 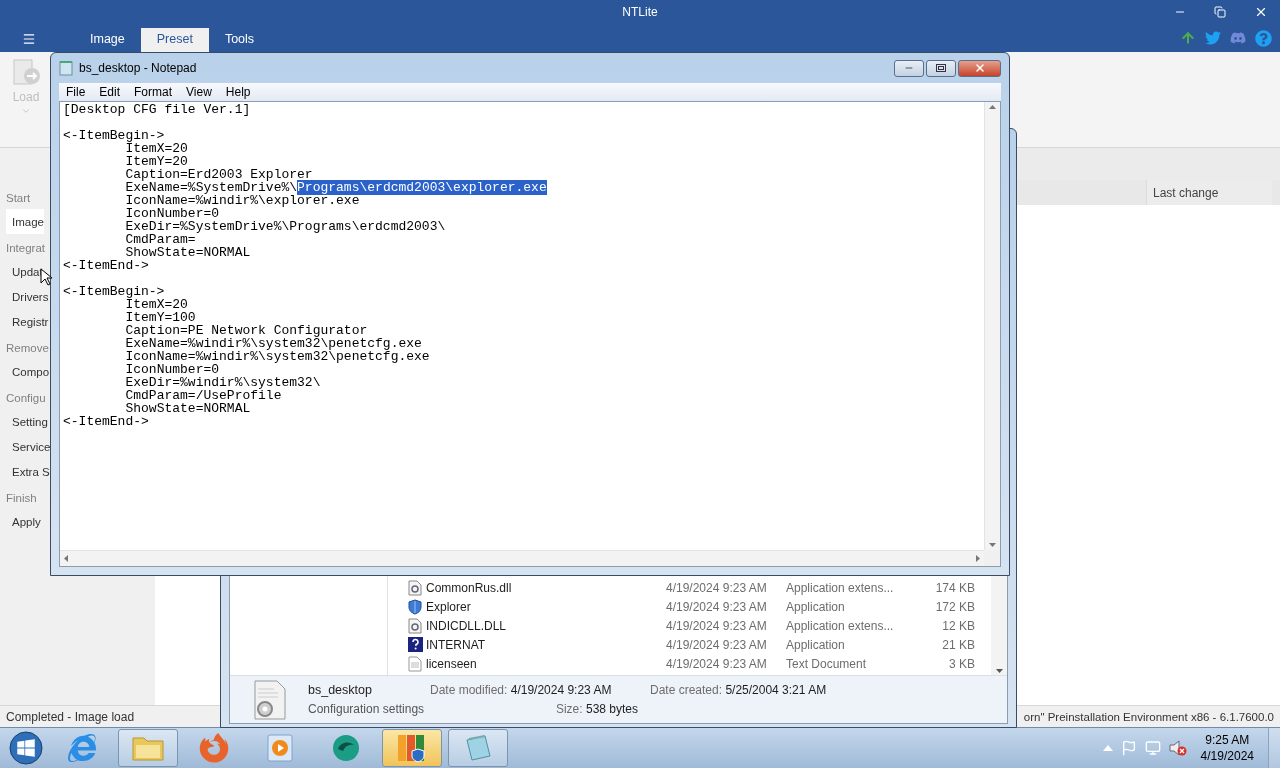 What do you see at coordinates (415, 606) in the screenshot?
I see `shield-icon` at bounding box center [415, 606].